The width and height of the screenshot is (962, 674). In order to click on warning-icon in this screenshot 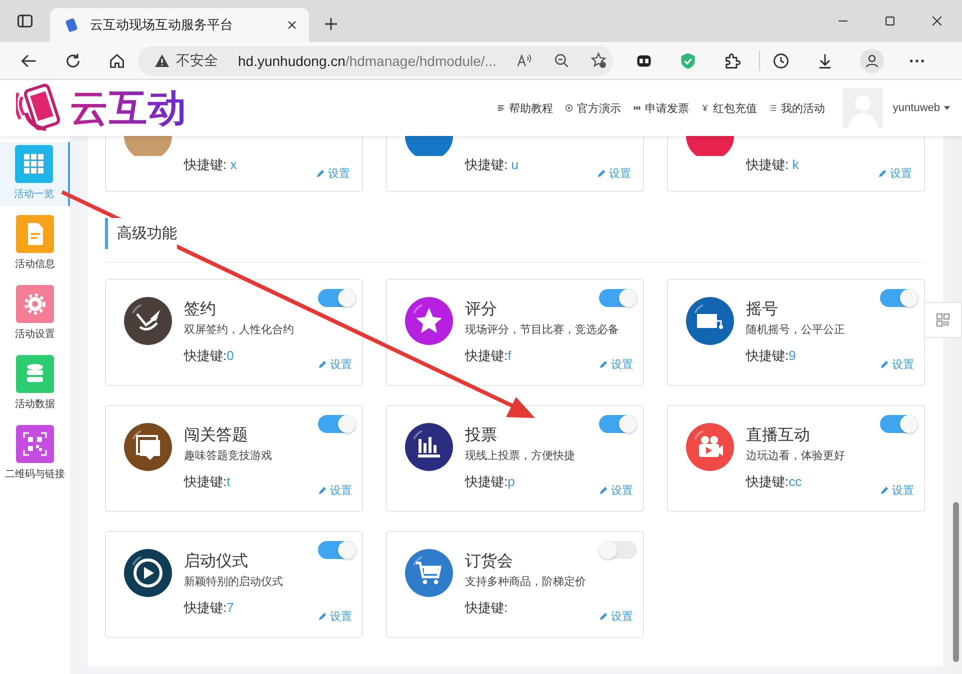, I will do `click(162, 60)`.